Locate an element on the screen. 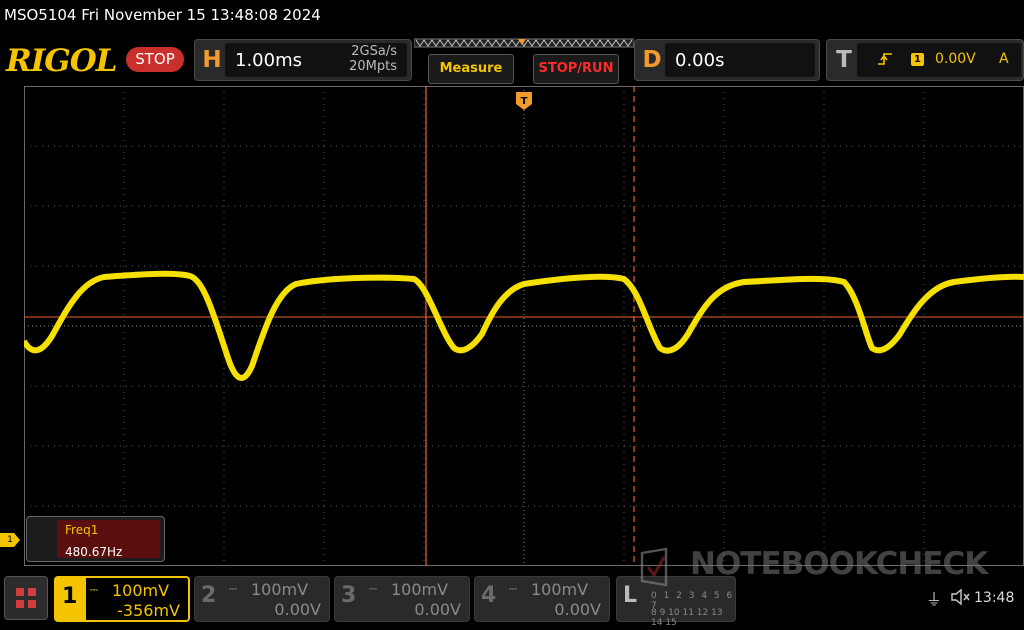 The width and height of the screenshot is (1024, 630). ch1-offset-marker: 1 is located at coordinates (10, 540).